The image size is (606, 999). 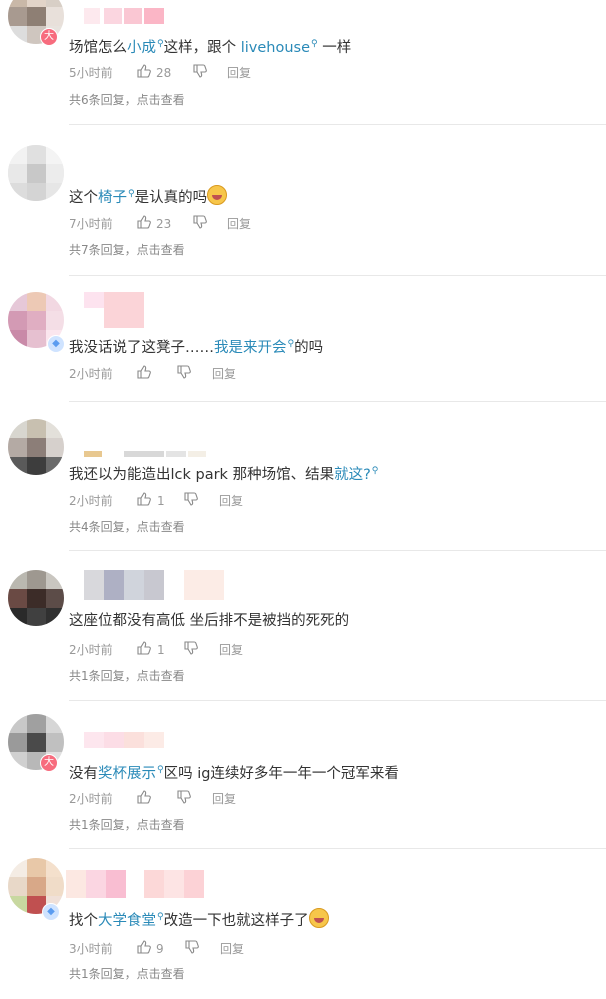 I want to click on comment-text: 这座位都没有高低 坐后排不是被挡的死死的, so click(x=209, y=621).